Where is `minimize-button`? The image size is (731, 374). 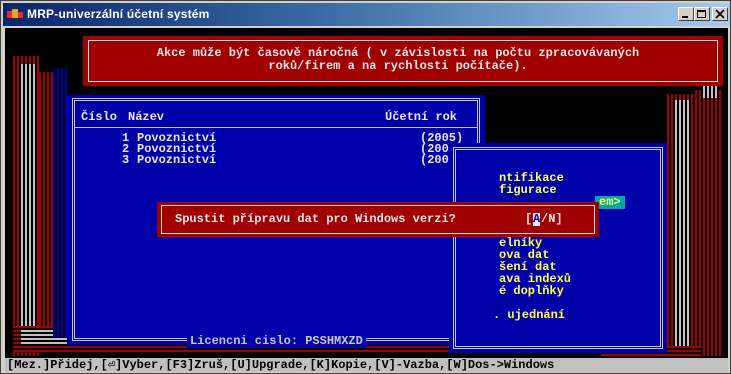 minimize-button is located at coordinates (686, 14).